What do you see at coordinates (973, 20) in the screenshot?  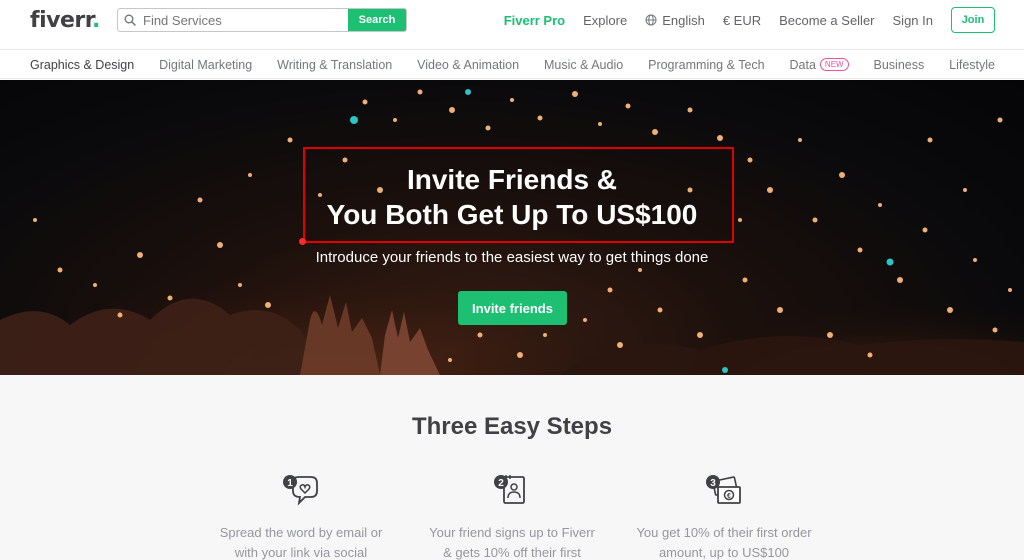 I see `join-button: Join` at bounding box center [973, 20].